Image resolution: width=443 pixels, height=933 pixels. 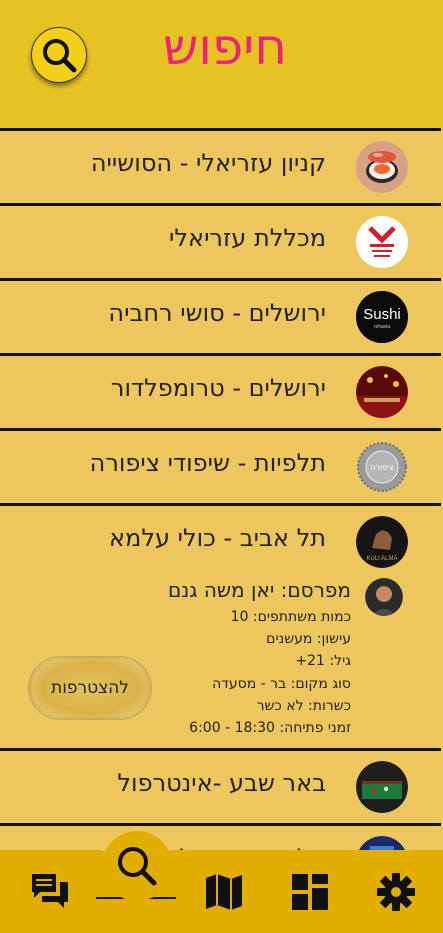 What do you see at coordinates (382, 167) in the screenshot?
I see `sushi-roll-image` at bounding box center [382, 167].